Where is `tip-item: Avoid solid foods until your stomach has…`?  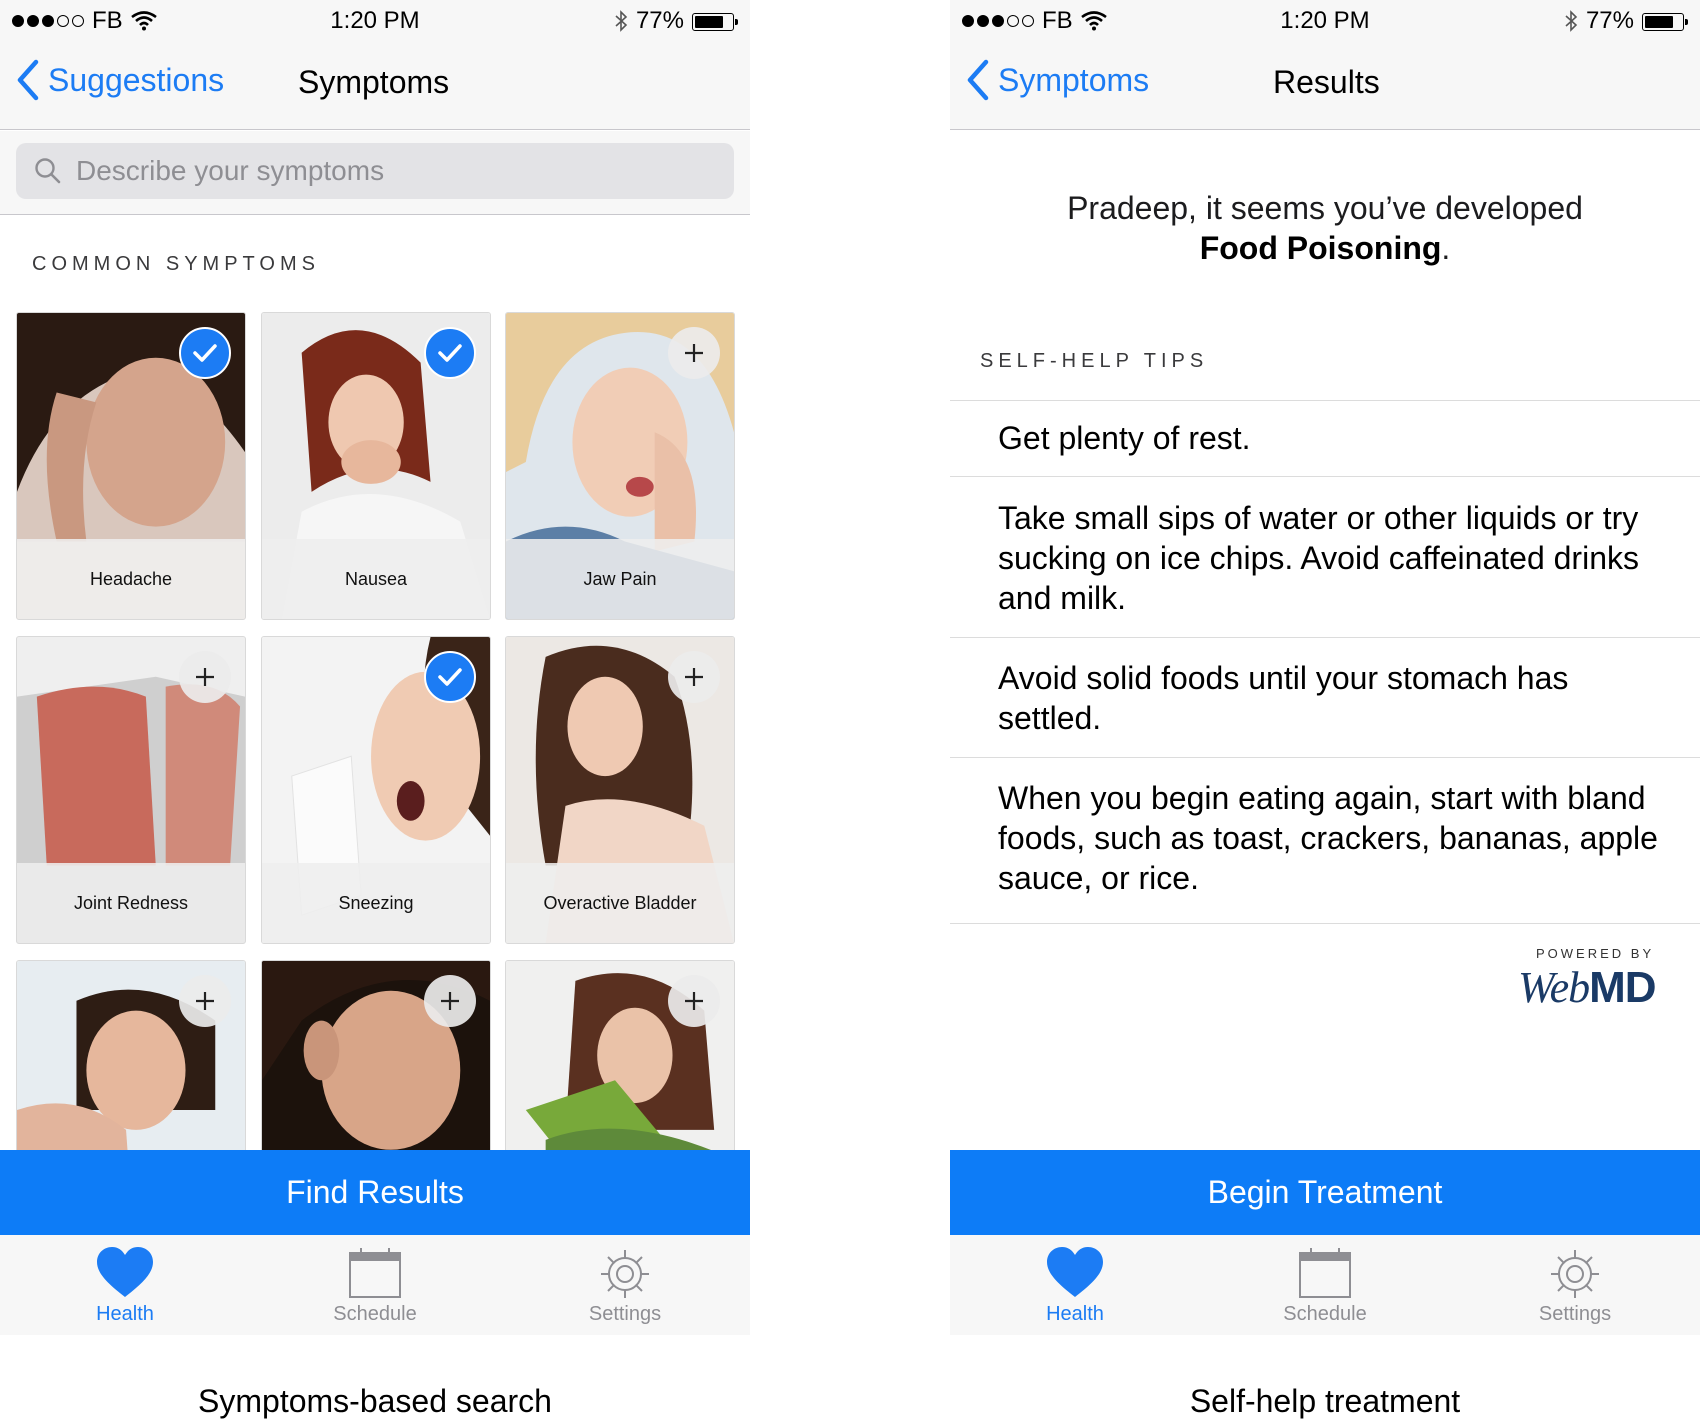 tip-item: Avoid solid foods until your stomach has… is located at coordinates (1283, 698).